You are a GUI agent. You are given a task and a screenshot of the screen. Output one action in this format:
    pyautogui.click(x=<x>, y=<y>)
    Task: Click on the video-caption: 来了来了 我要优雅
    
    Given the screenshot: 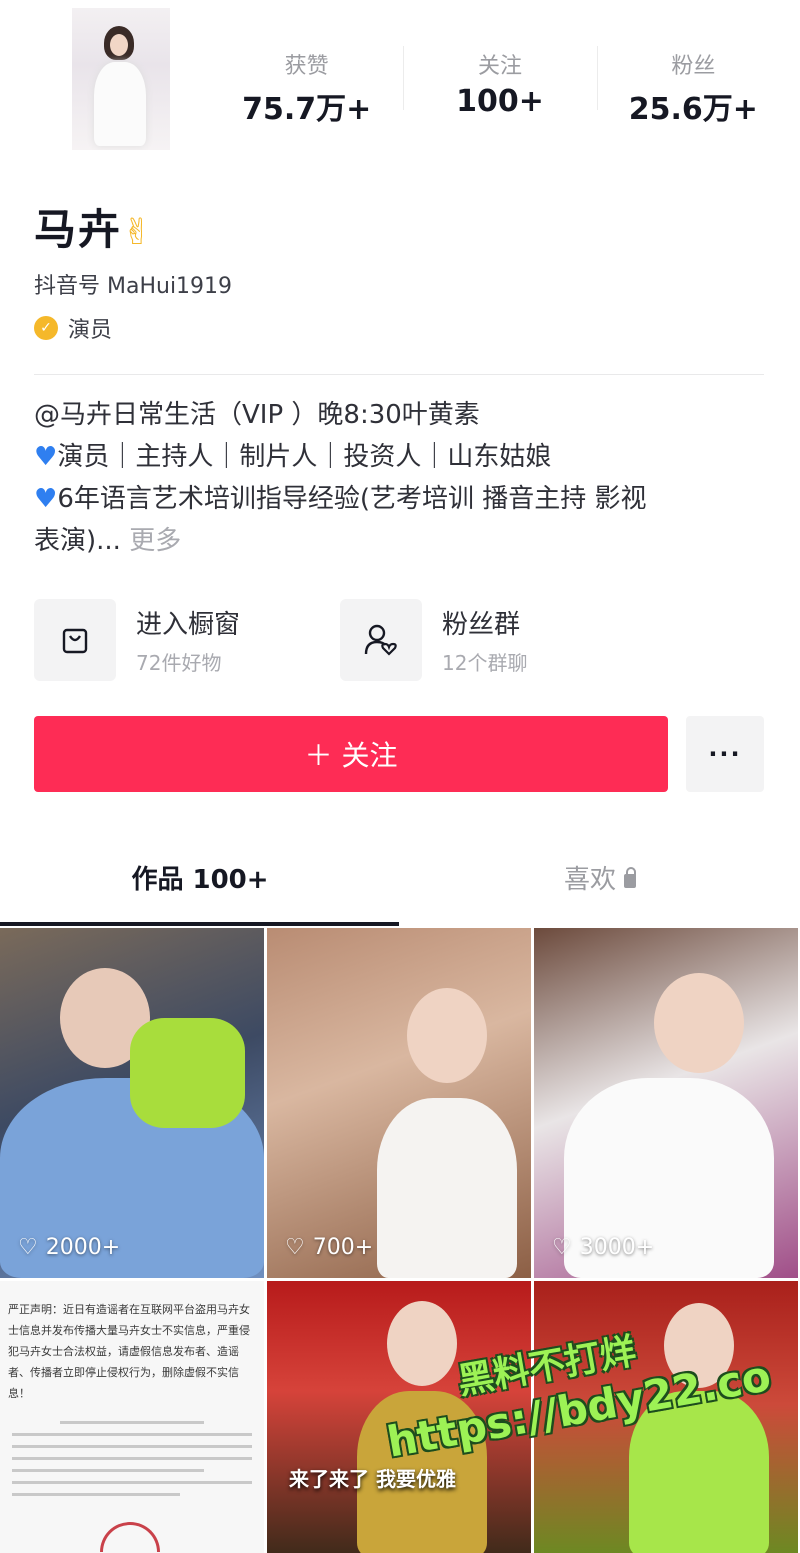 What is the action you would take?
    pyautogui.click(x=372, y=1479)
    